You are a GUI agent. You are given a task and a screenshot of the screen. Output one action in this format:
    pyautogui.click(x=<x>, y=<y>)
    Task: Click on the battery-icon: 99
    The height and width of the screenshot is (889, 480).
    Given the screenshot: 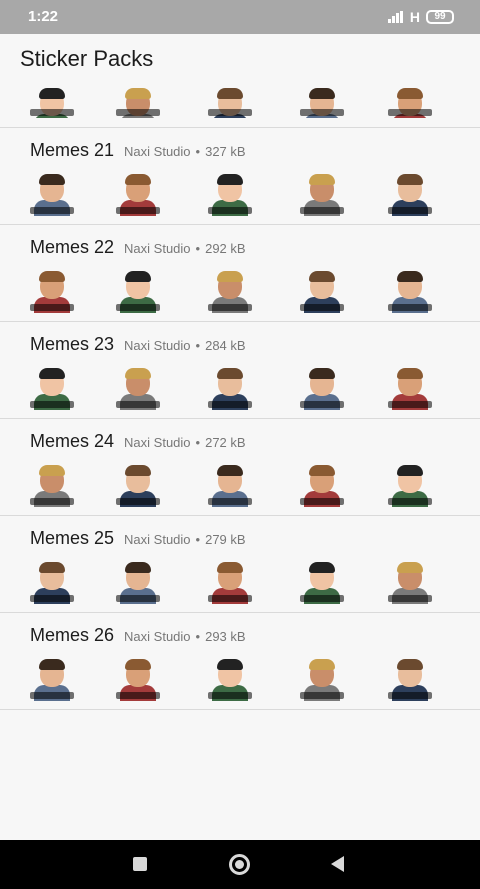 What is the action you would take?
    pyautogui.click(x=440, y=17)
    